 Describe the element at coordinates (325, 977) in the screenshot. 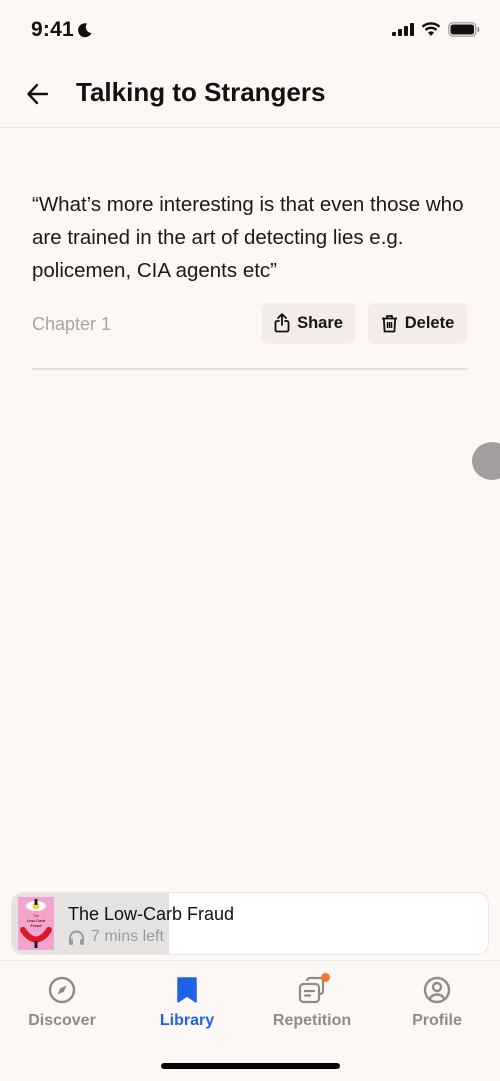

I see `notification-badge` at that location.